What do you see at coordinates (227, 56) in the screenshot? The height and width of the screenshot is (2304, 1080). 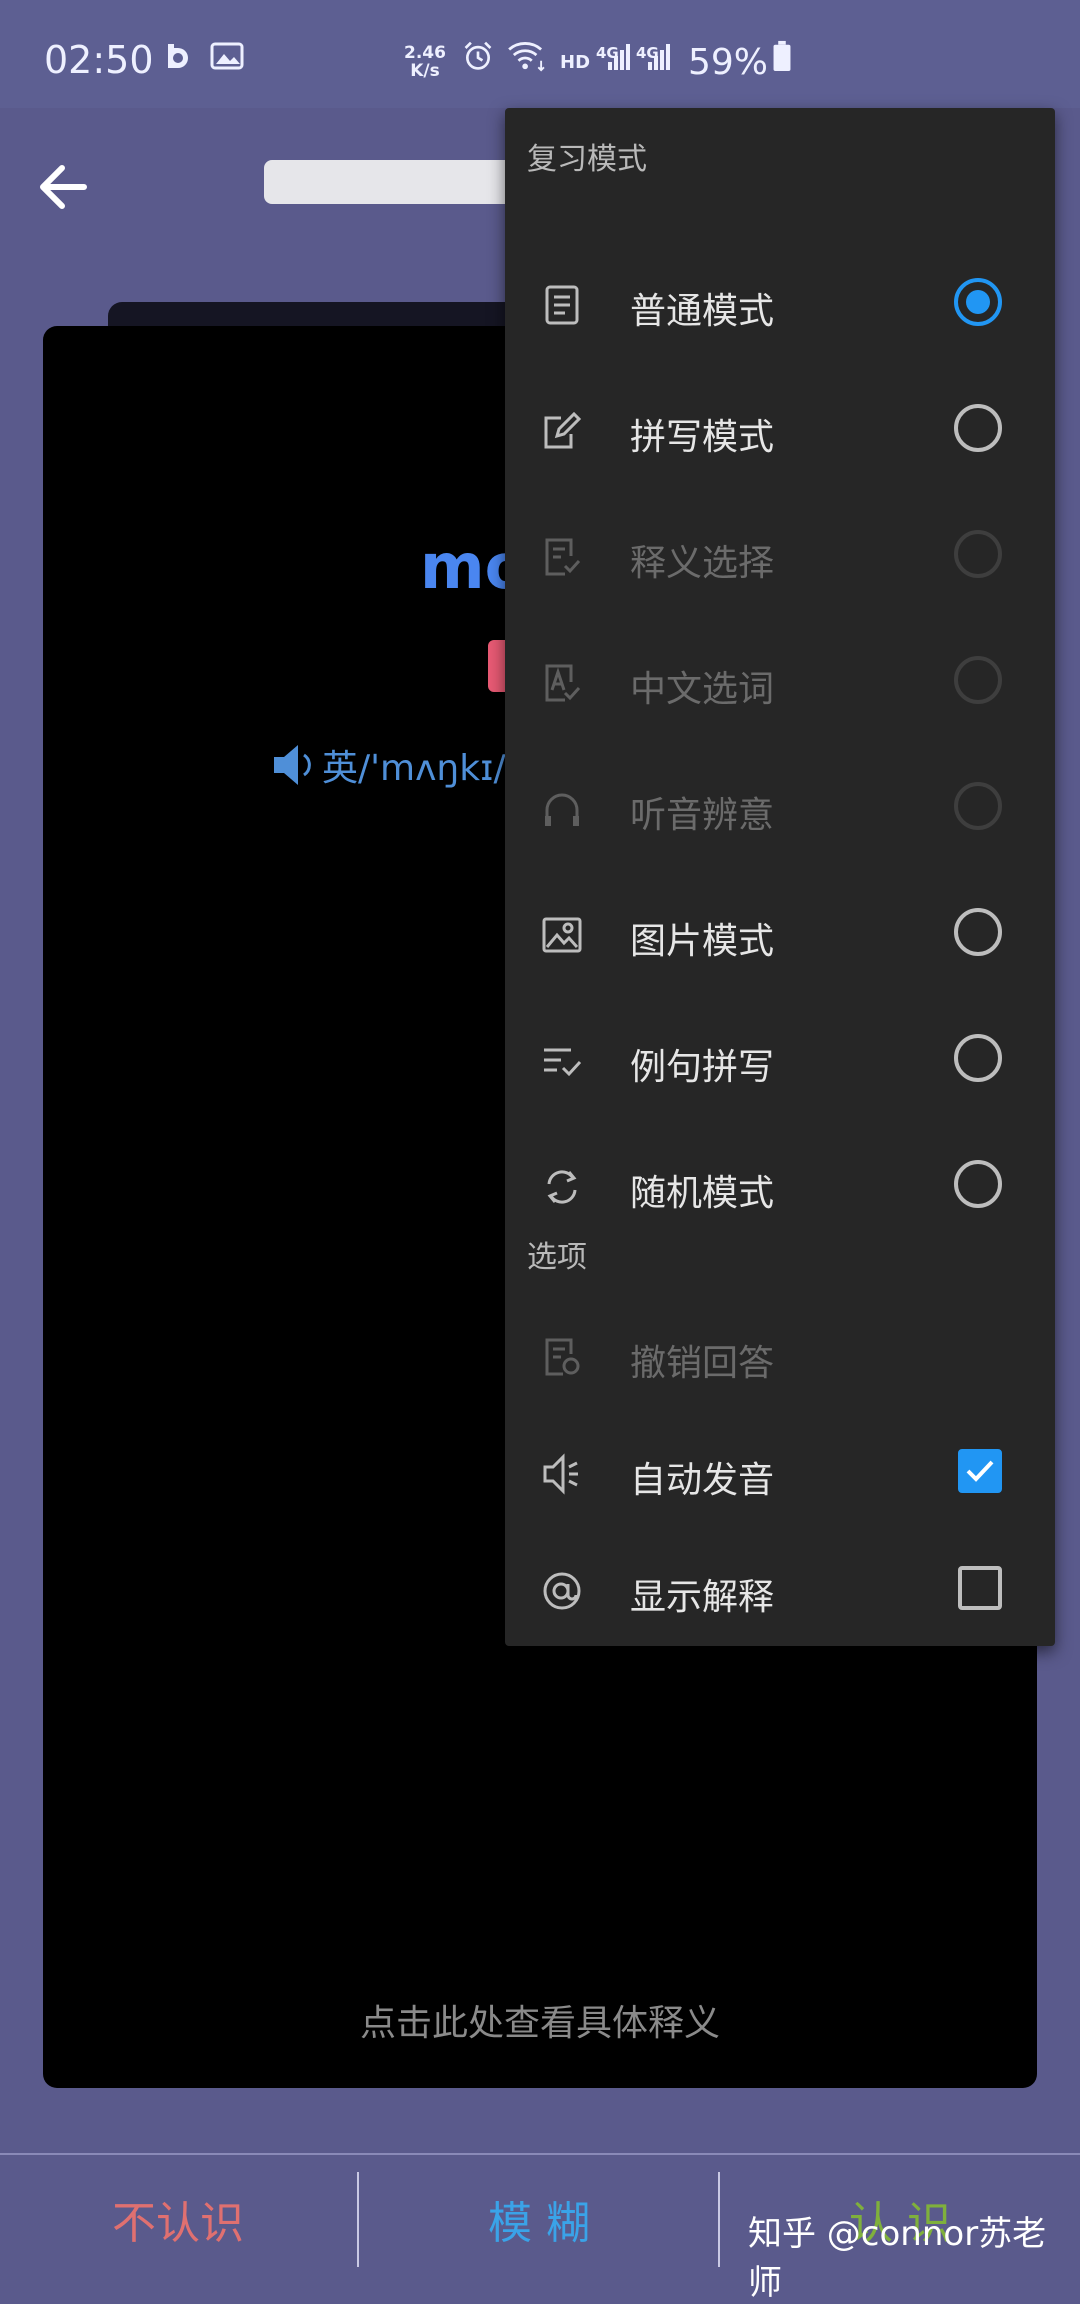 I see `gallery-icon` at bounding box center [227, 56].